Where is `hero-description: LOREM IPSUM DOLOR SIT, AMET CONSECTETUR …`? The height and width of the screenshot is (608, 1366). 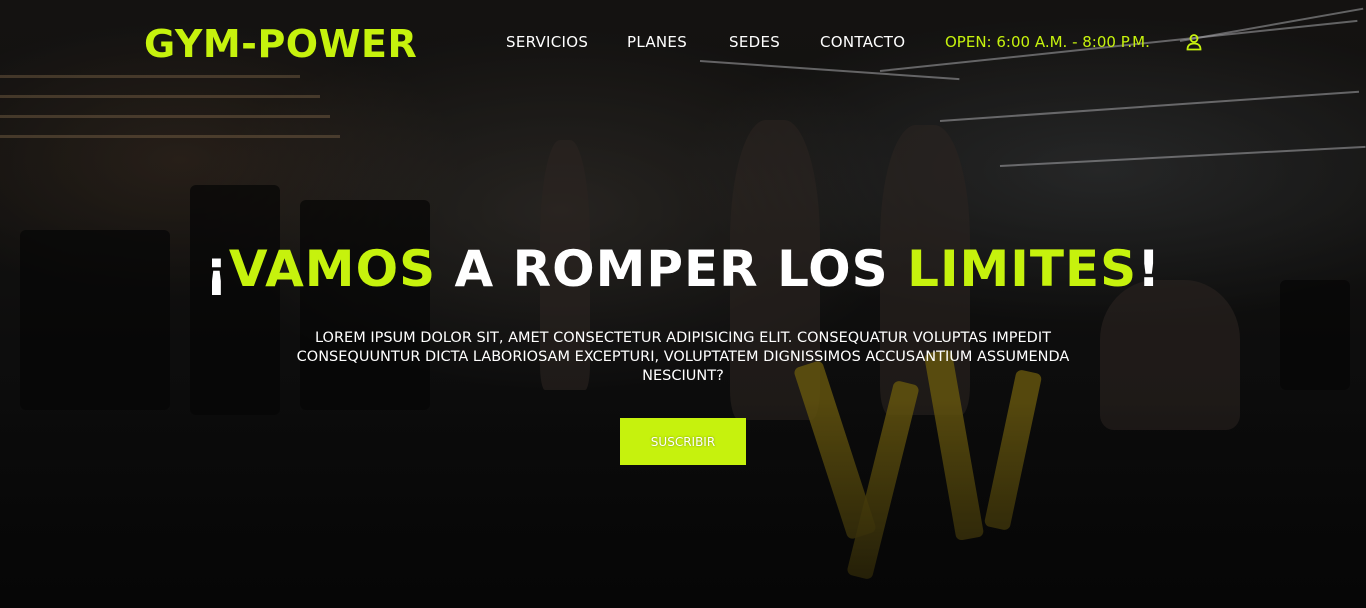 hero-description: LOREM IPSUM DOLOR SIT, AMET CONSECTETUR … is located at coordinates (683, 357).